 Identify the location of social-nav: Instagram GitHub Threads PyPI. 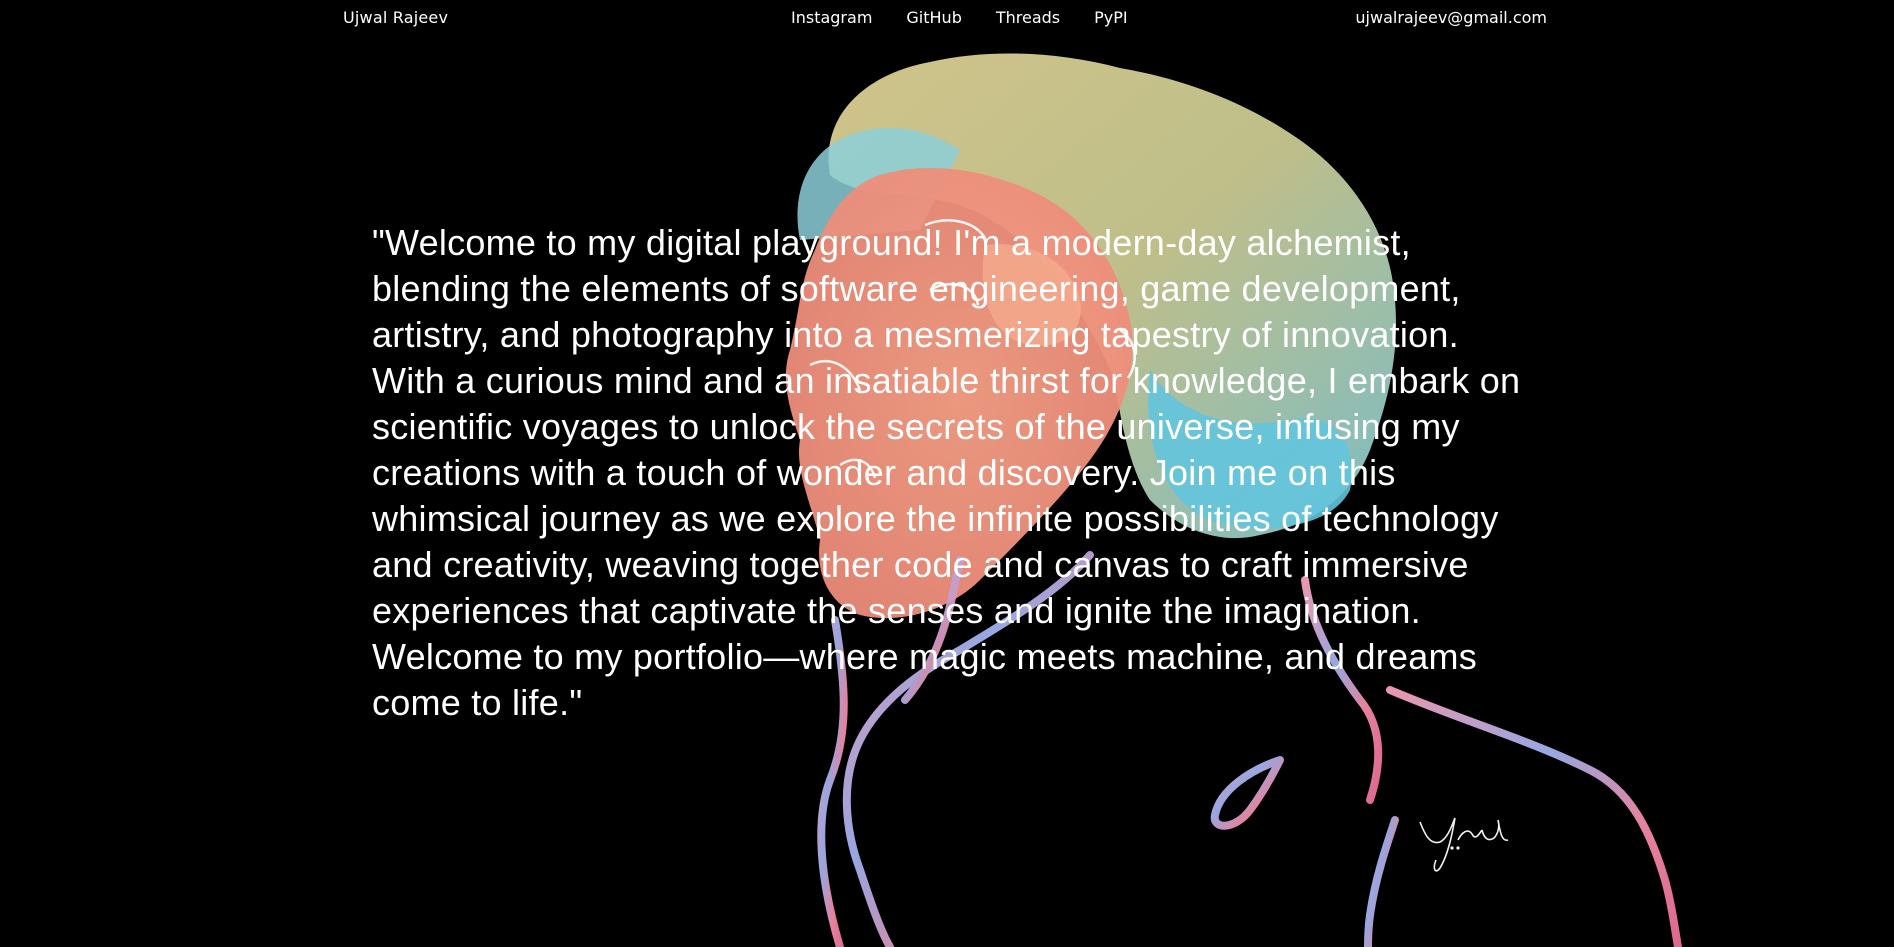
(959, 17).